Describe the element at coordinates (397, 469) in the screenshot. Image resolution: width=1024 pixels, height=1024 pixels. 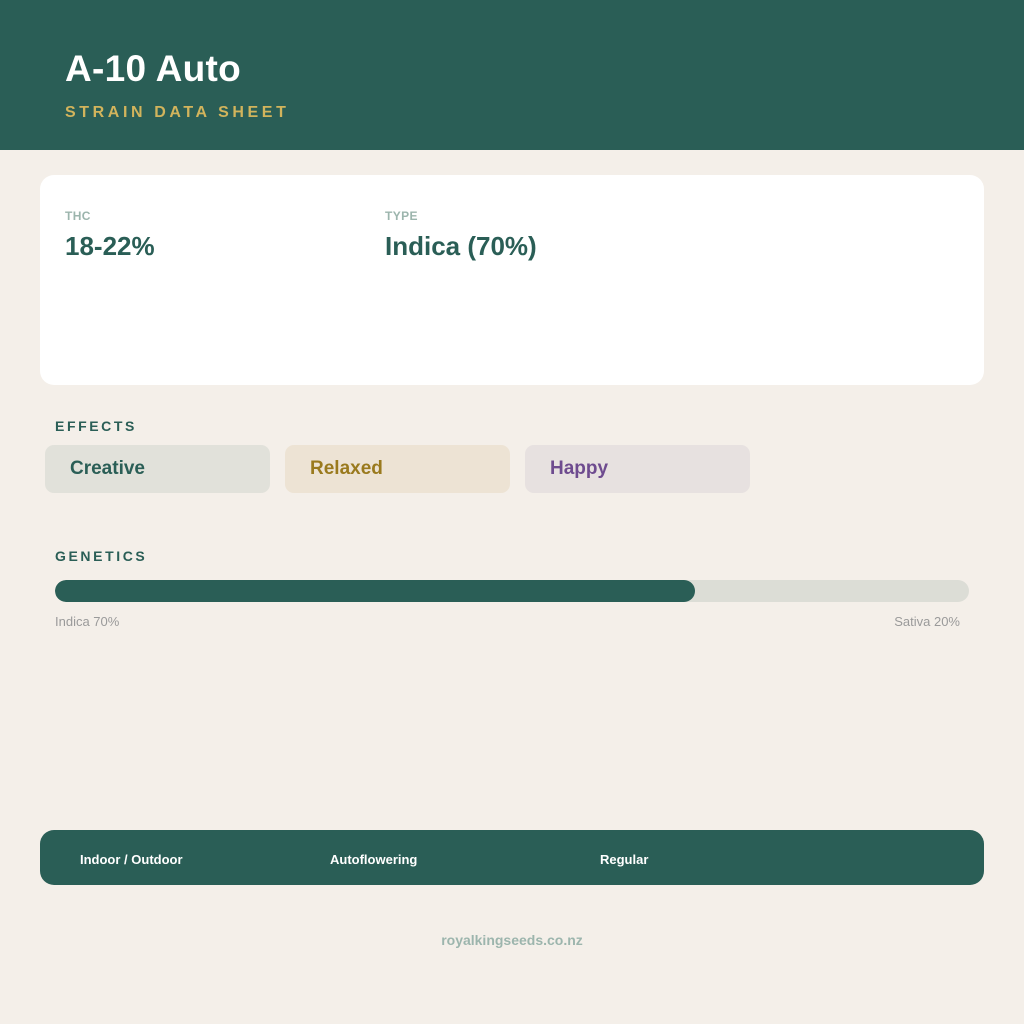
I see `effect-chip-relaxed: Relaxed` at that location.